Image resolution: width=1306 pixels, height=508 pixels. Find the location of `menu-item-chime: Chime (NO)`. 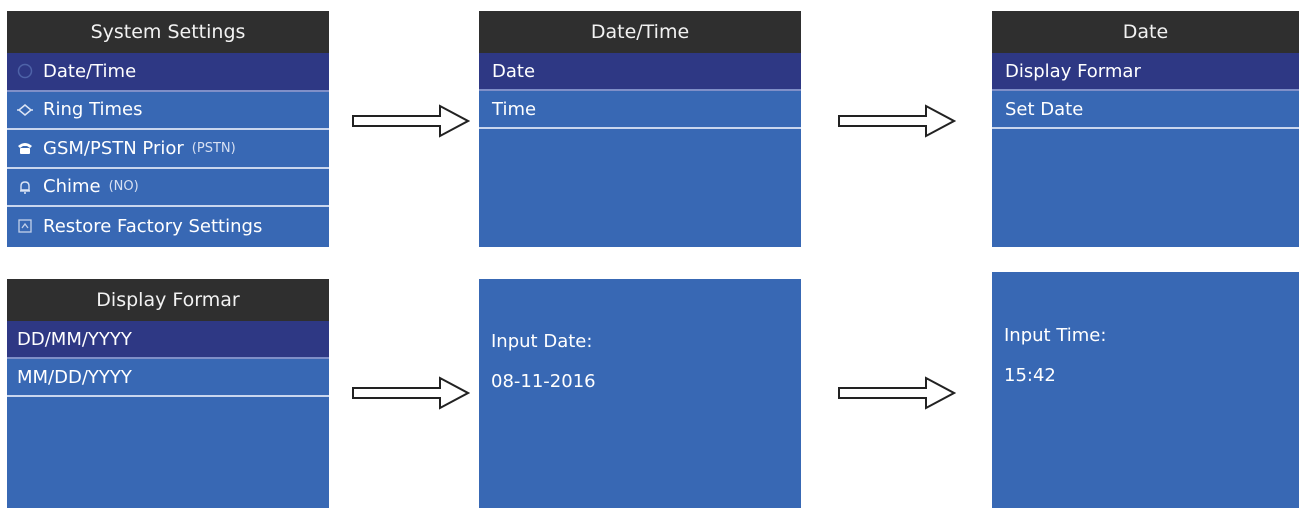

menu-item-chime: Chime (NO) is located at coordinates (168, 188).